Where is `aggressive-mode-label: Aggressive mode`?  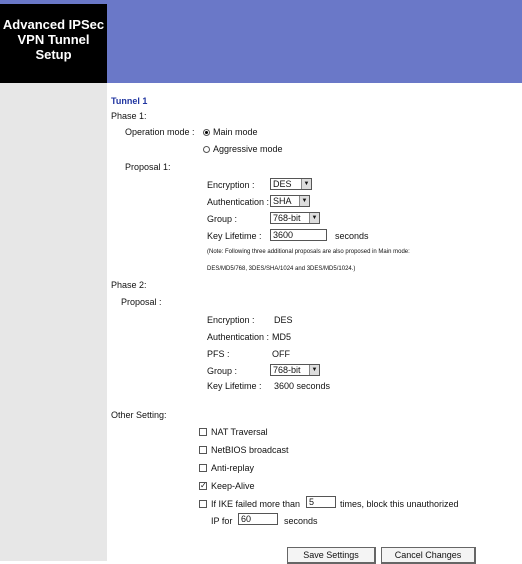
aggressive-mode-label: Aggressive mode is located at coordinates (248, 149).